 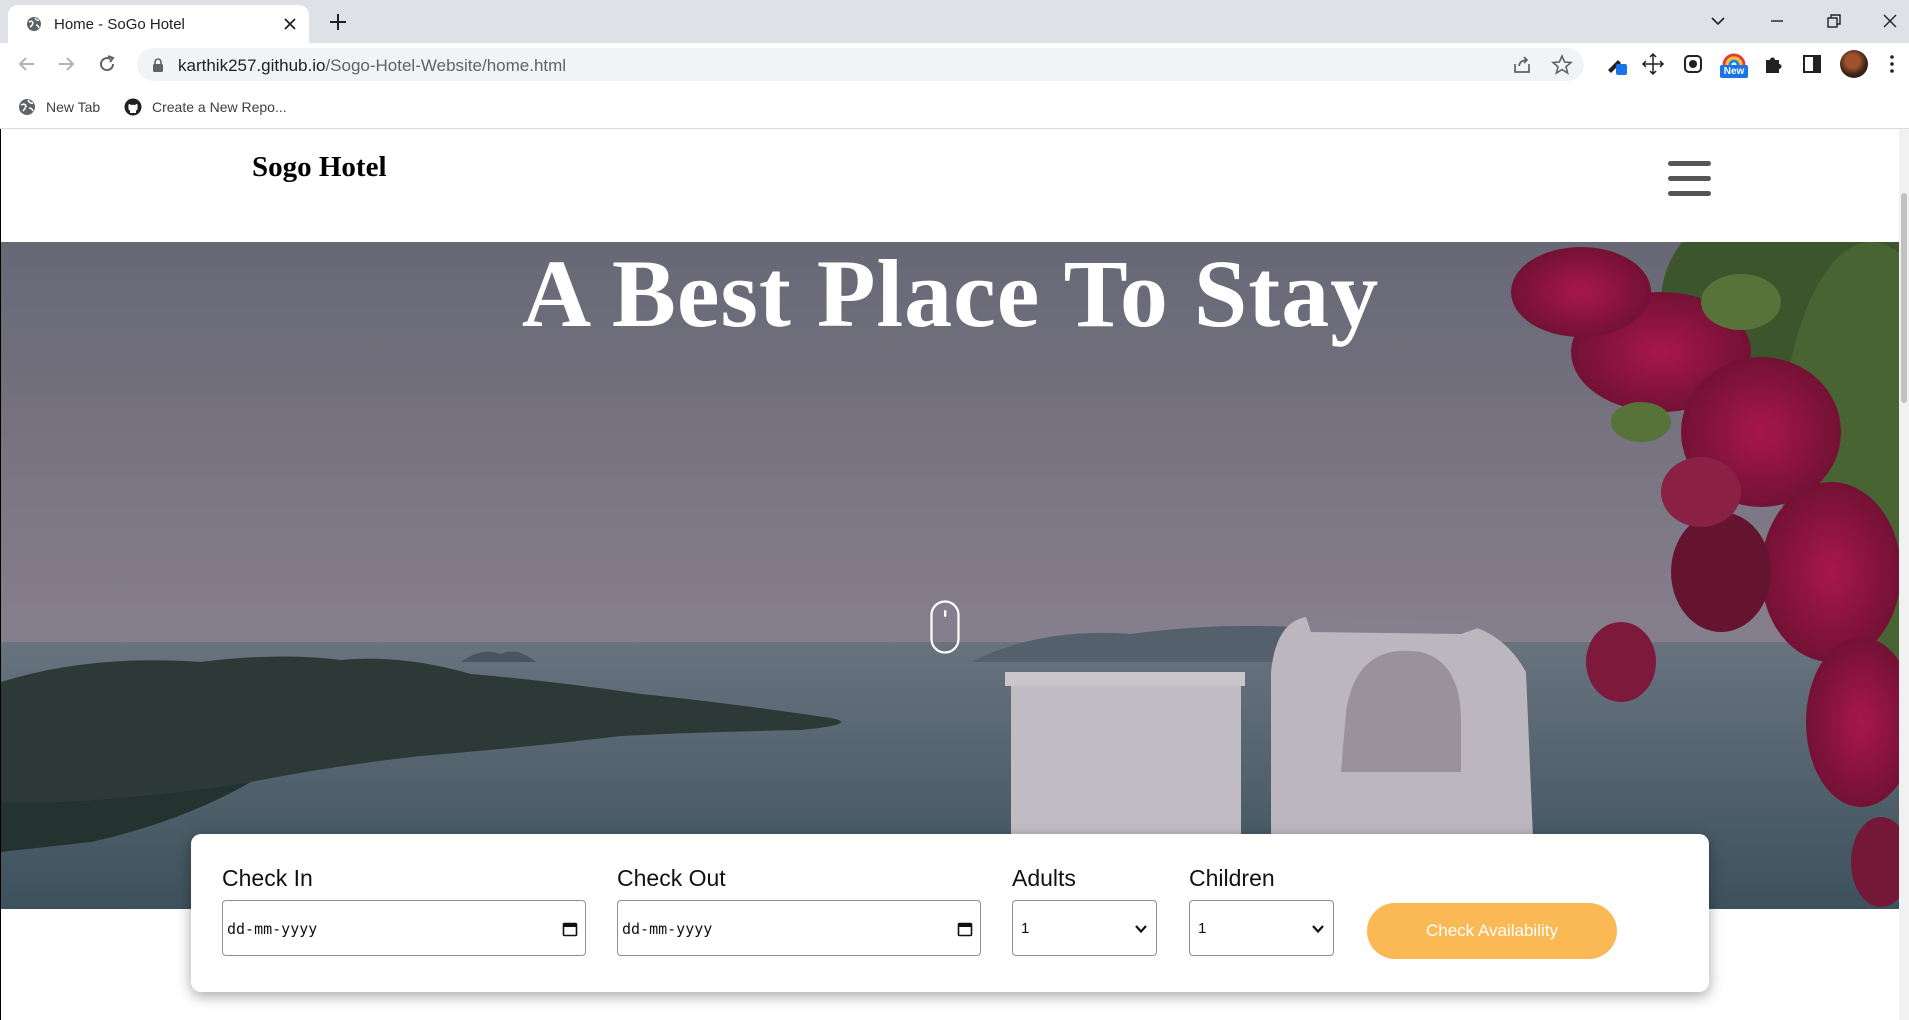 I want to click on bookmark-new-tab: New Tab, so click(x=59, y=107).